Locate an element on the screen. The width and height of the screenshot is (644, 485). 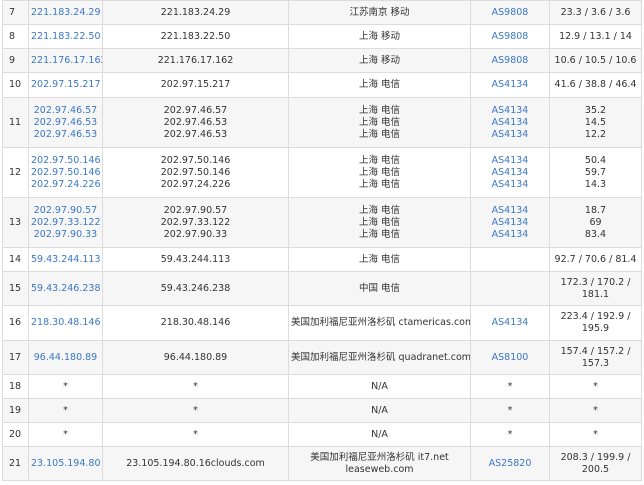
ip-link-line: 202.97.24.226 is located at coordinates (66, 185).